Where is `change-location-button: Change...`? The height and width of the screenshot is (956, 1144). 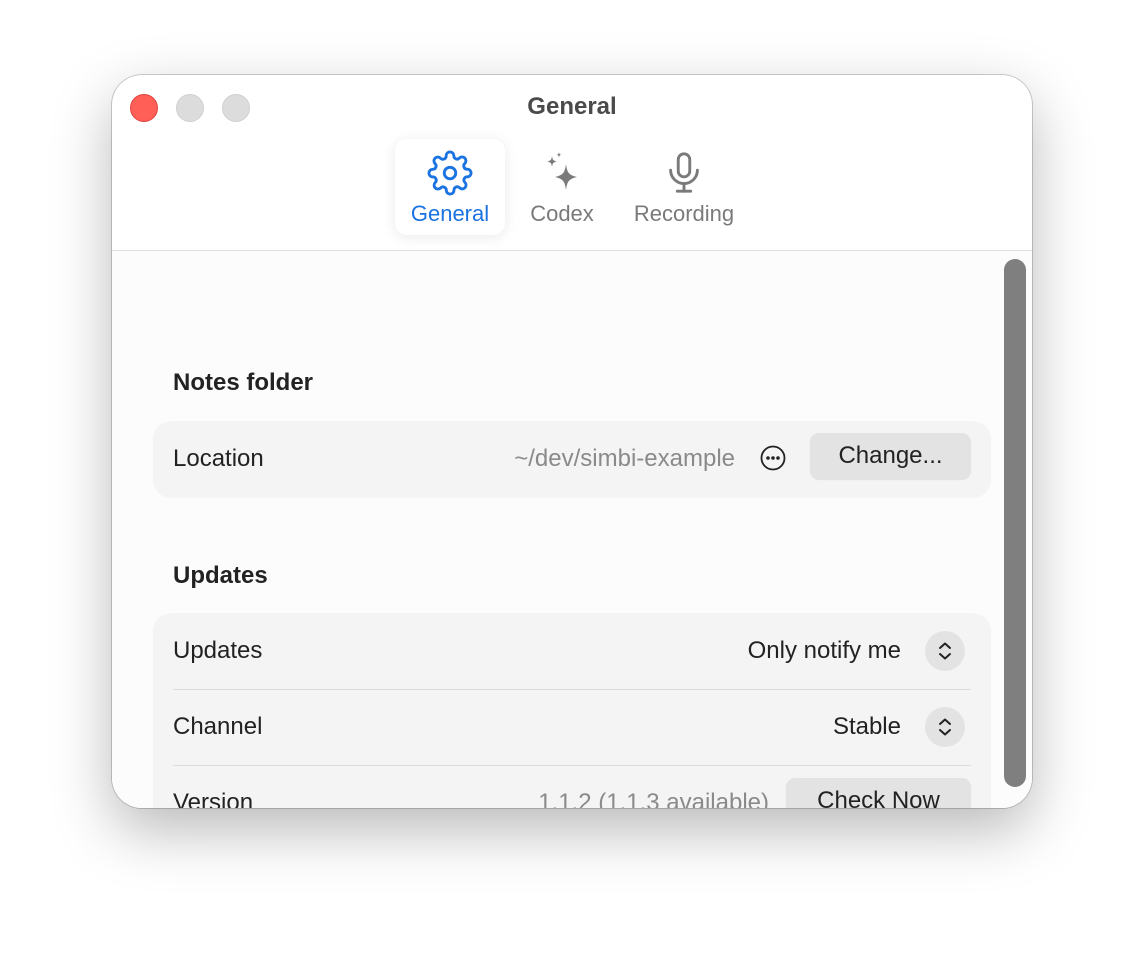
change-location-button: Change... is located at coordinates (890, 456).